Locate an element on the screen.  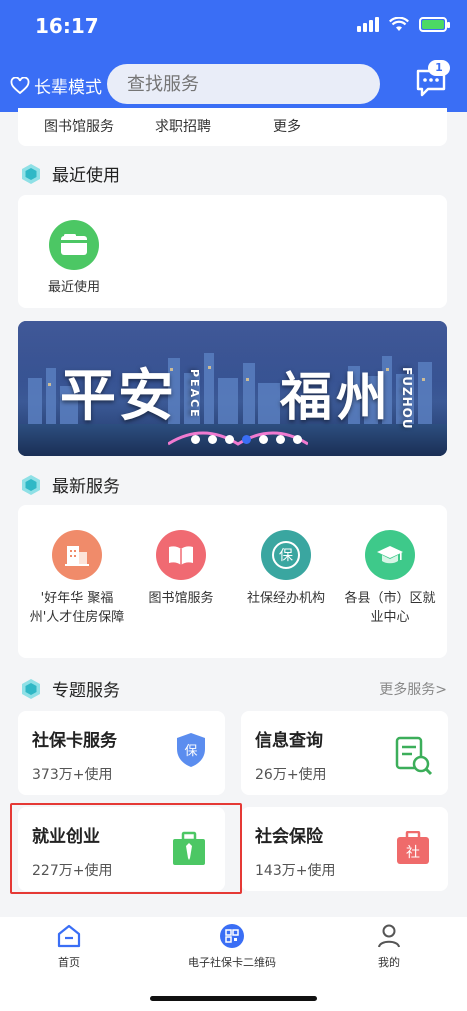
search-input is located at coordinates (243, 84).